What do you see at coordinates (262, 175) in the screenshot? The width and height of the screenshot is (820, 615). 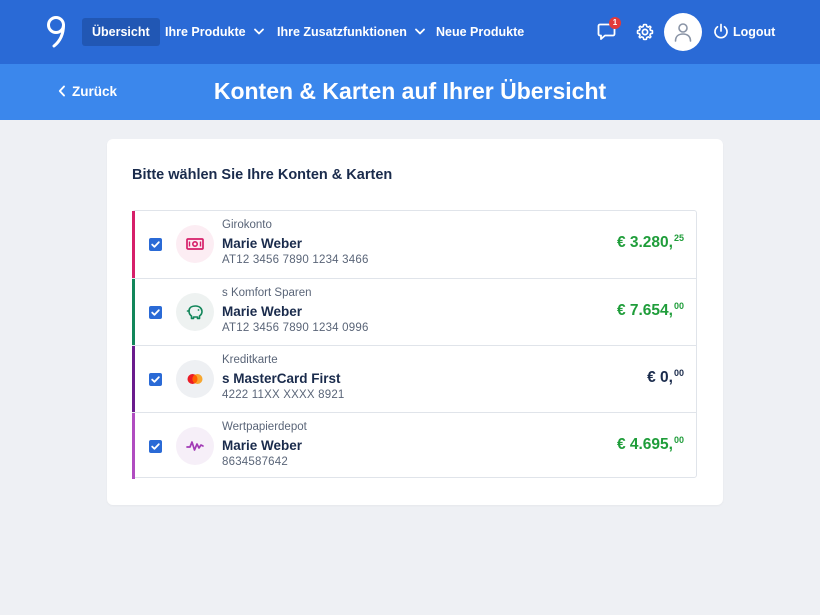 I see `card-title: Bitte wählen Sie Ihre Konten & Karten` at bounding box center [262, 175].